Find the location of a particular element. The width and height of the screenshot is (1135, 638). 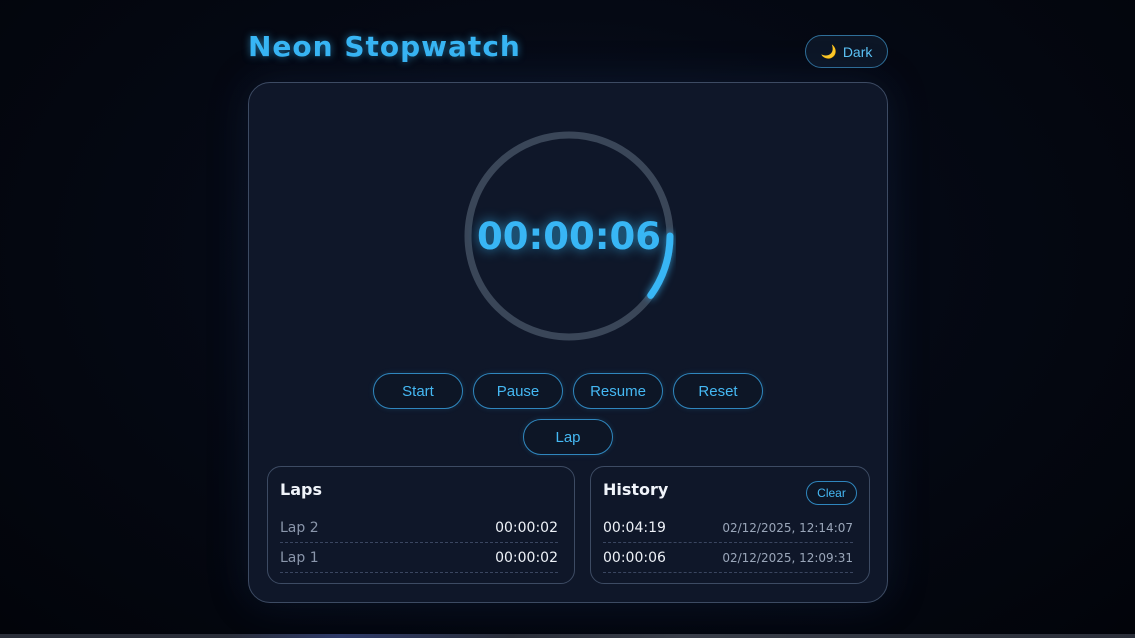

history-timestamp: 02/12/2025, 12:14:07 is located at coordinates (787, 527).